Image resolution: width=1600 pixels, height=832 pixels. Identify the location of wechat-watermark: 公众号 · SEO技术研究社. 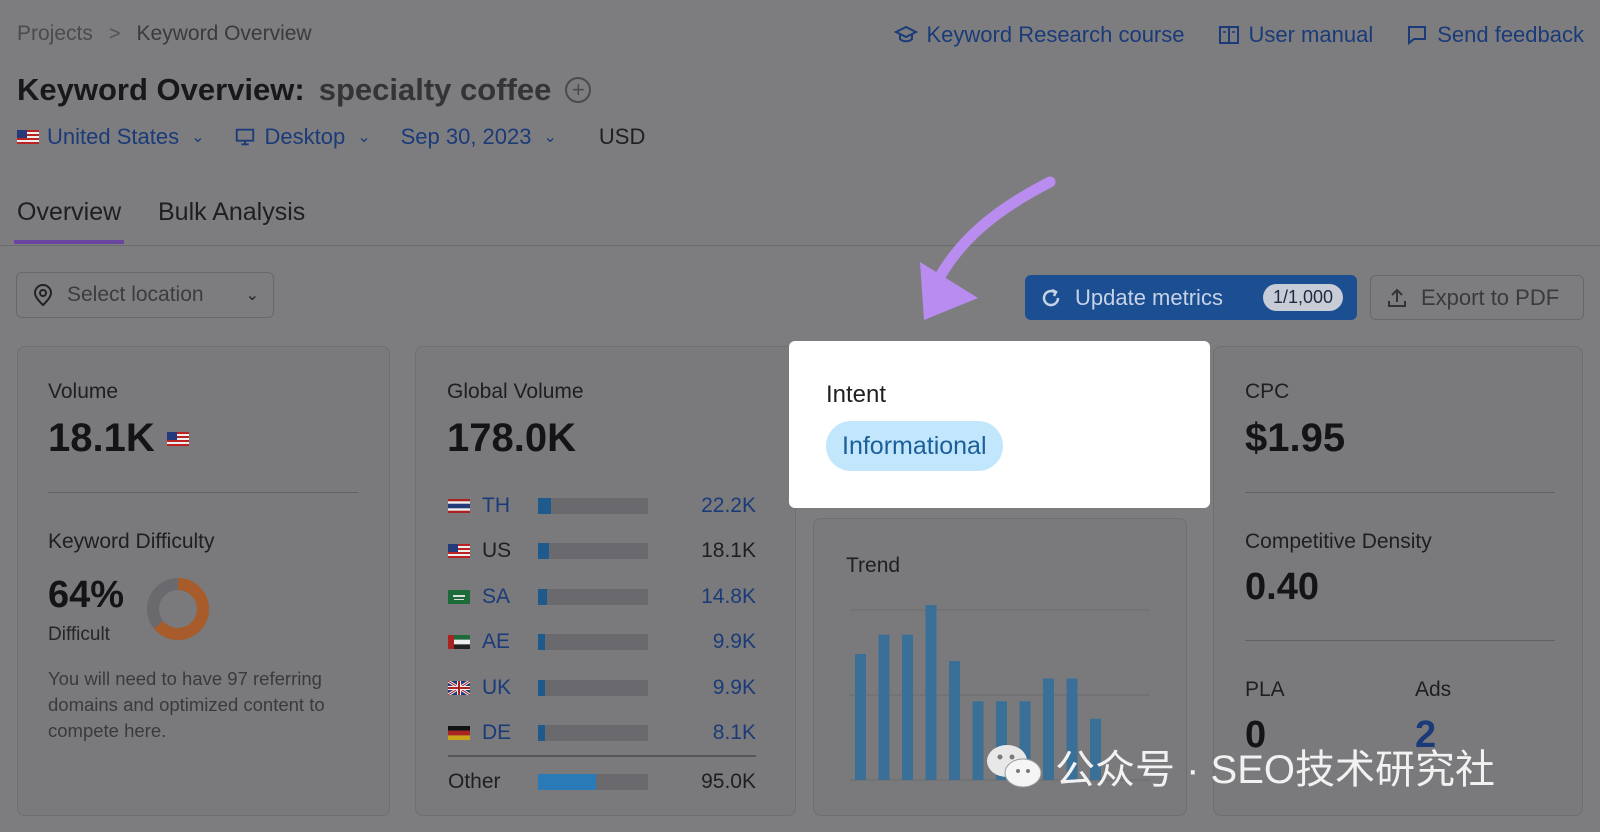
(1240, 766).